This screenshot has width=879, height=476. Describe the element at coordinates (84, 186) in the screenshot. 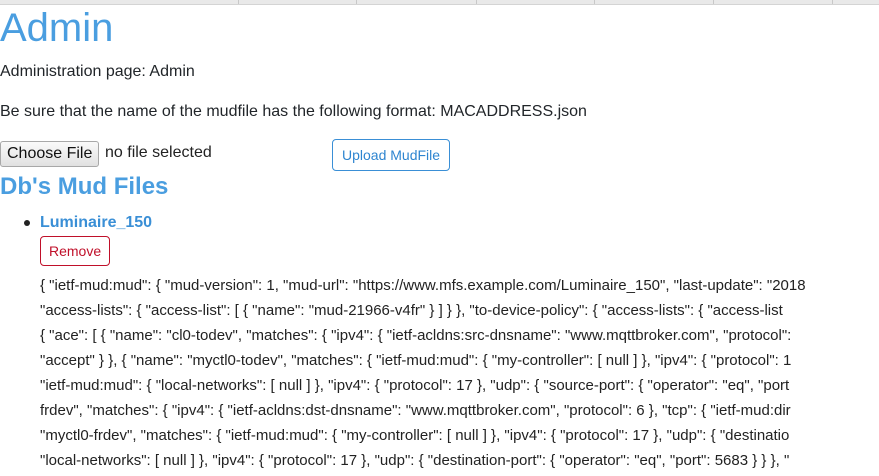

I see `section-title: Db's Mud Files` at that location.